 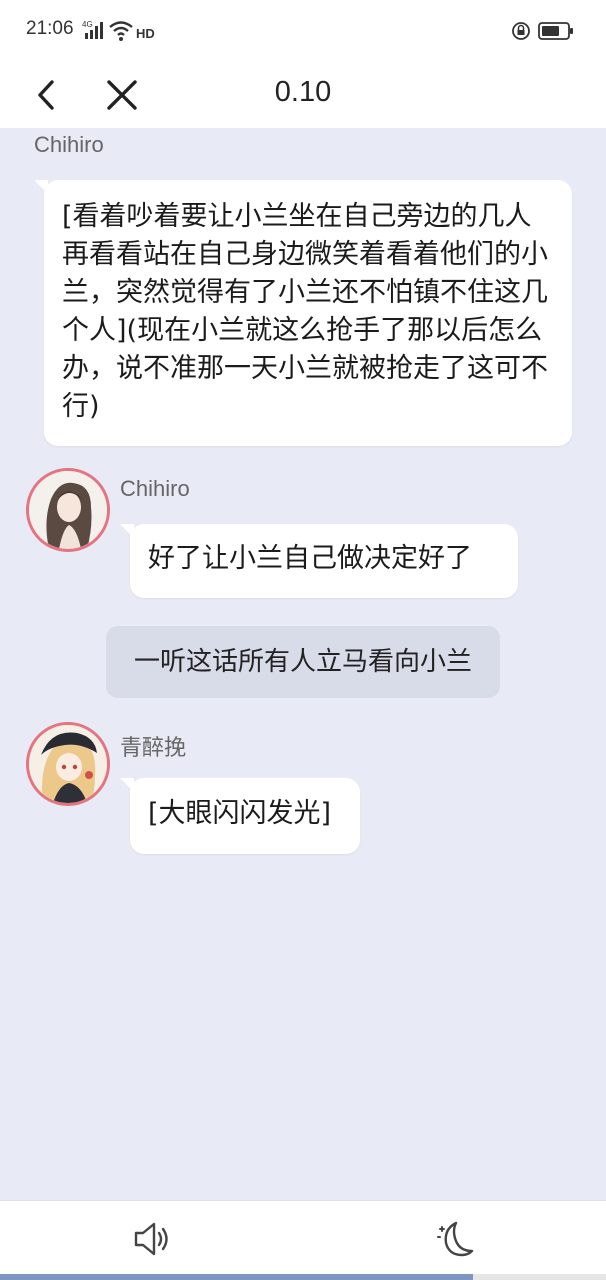 I want to click on wifi-icon, so click(x=121, y=31).